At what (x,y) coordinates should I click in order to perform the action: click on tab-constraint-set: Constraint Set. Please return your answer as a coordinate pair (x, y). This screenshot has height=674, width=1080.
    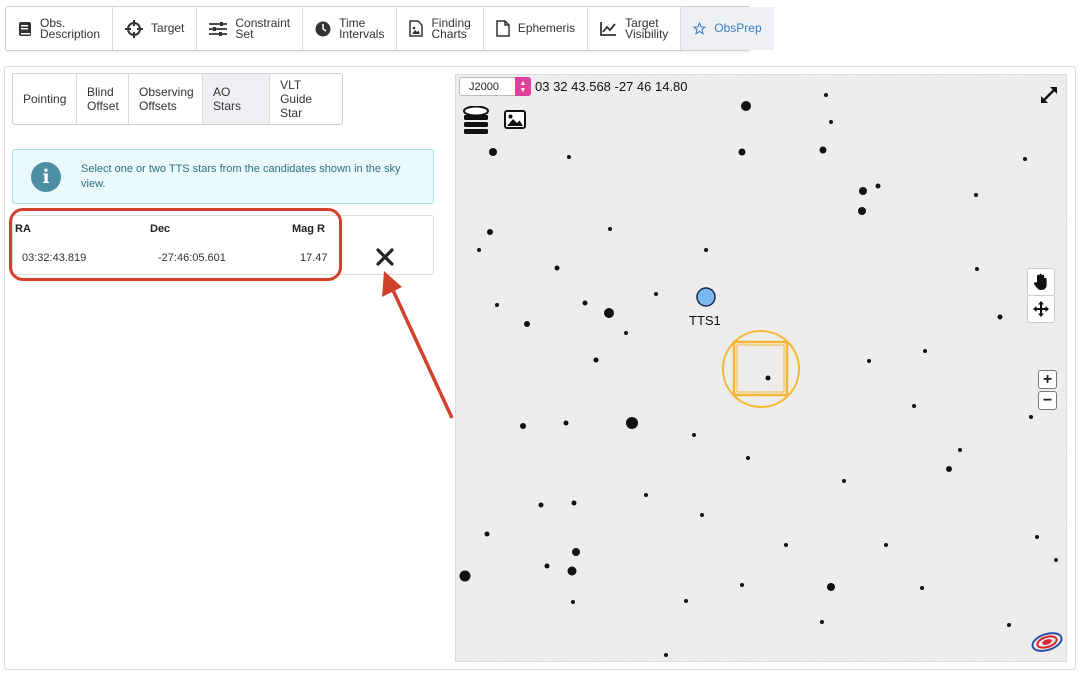
    Looking at the image, I should click on (250, 28).